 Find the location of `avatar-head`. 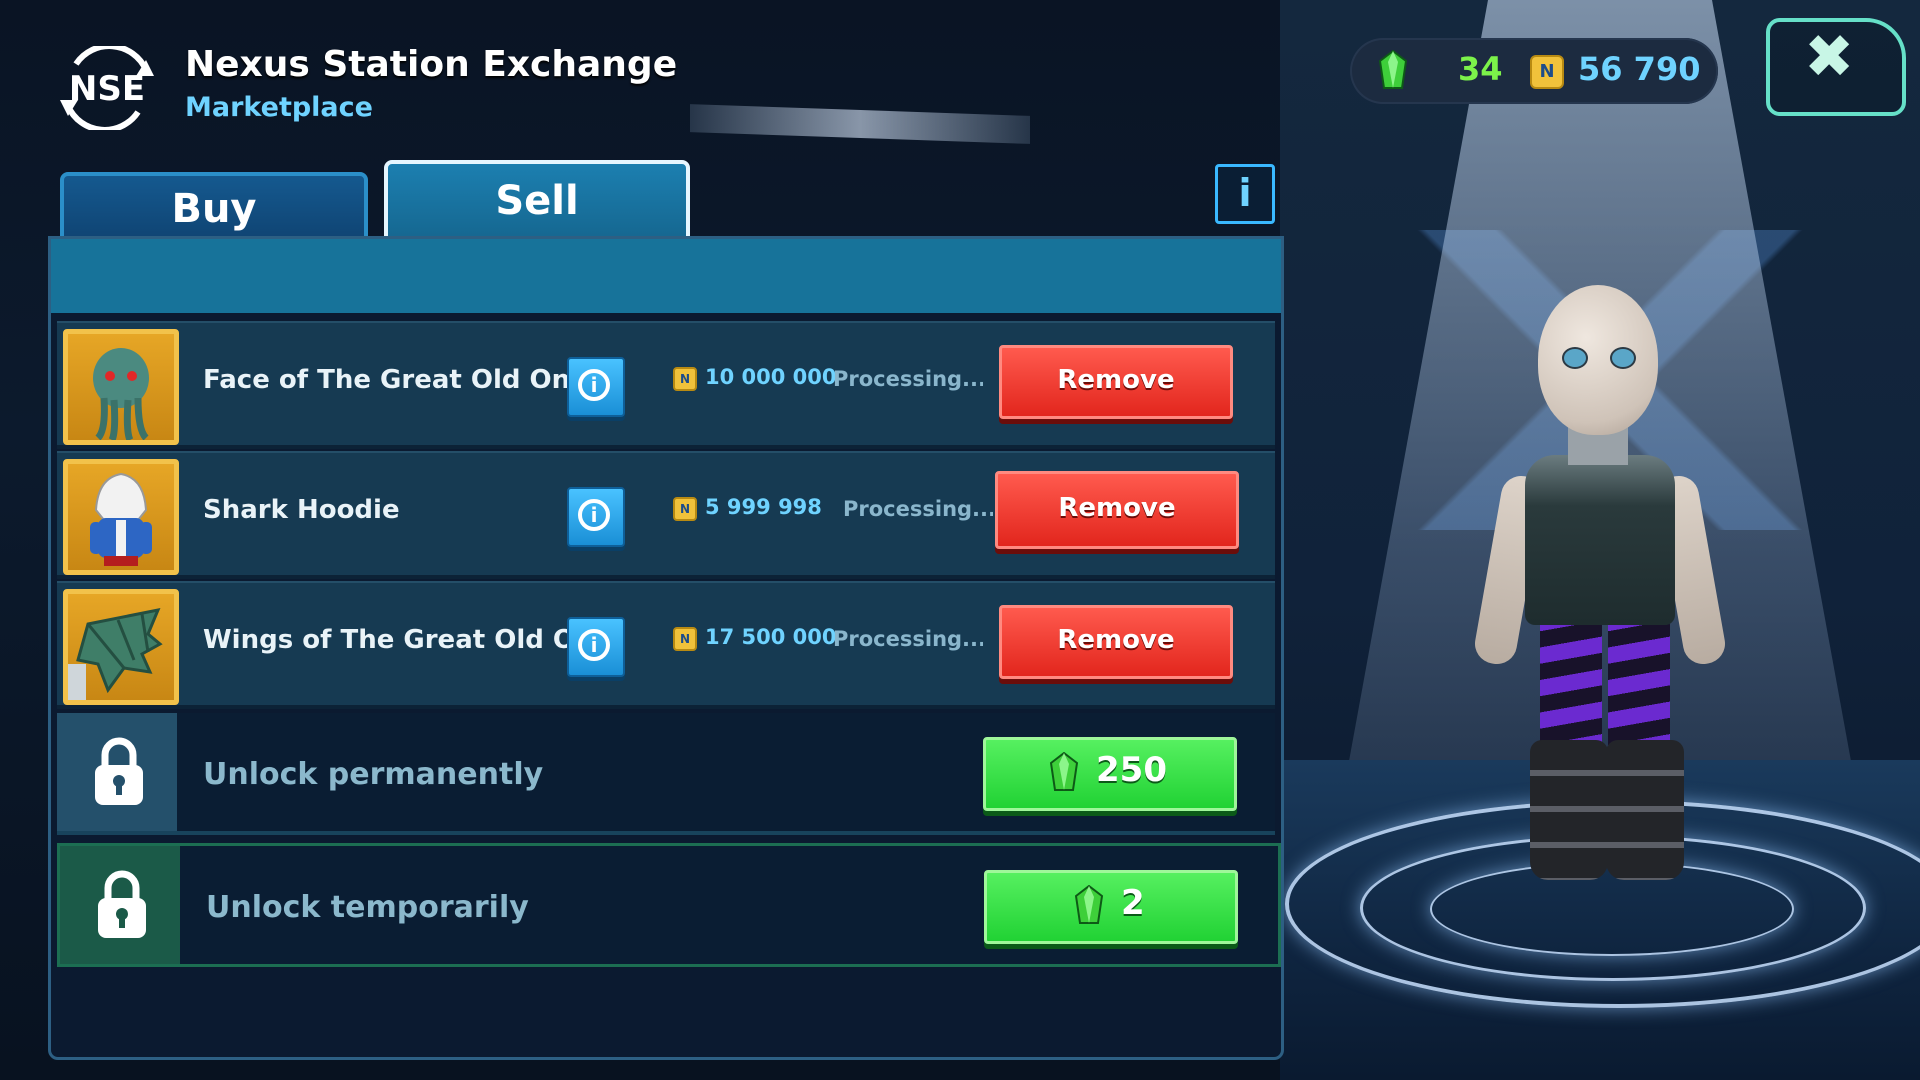

avatar-head is located at coordinates (1598, 360).